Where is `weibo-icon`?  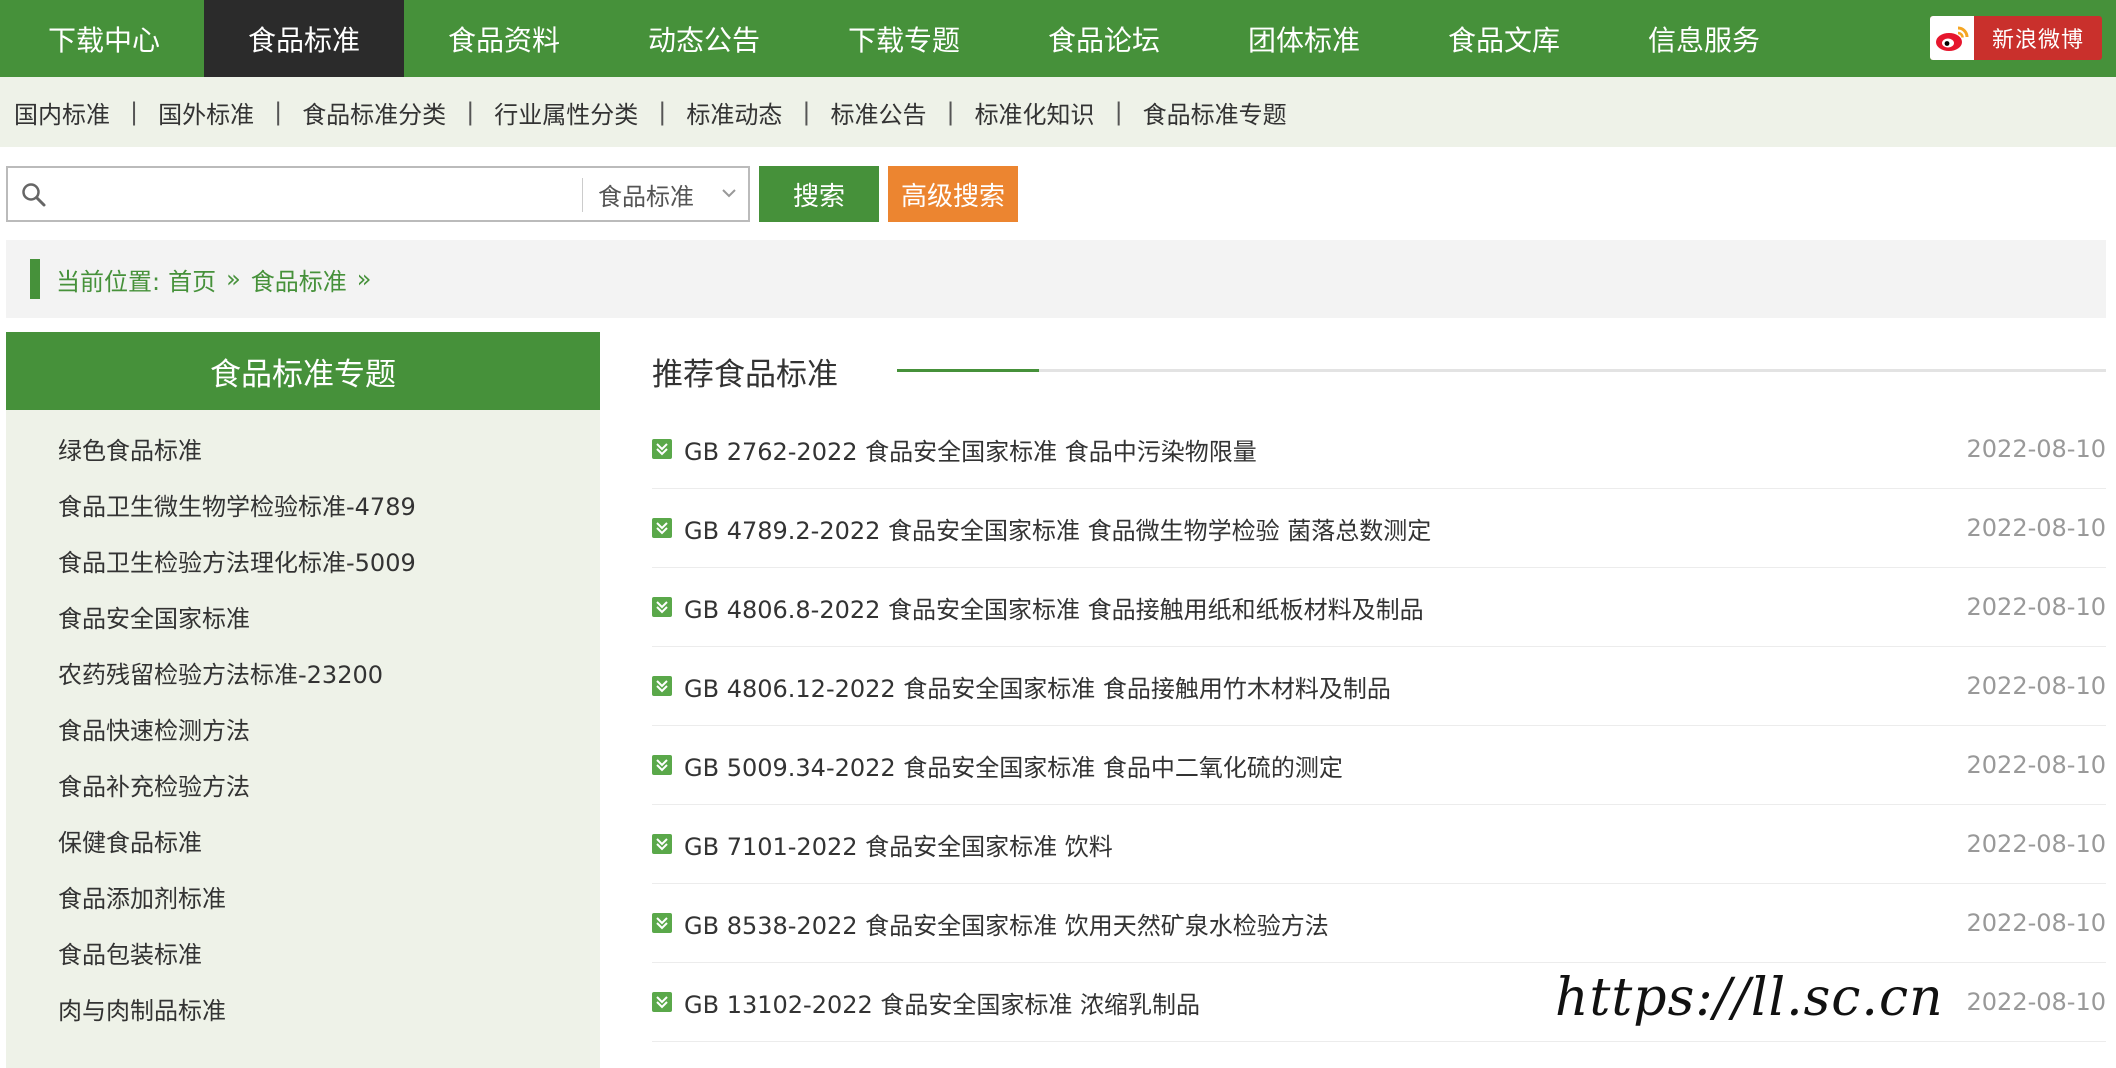 weibo-icon is located at coordinates (1952, 38).